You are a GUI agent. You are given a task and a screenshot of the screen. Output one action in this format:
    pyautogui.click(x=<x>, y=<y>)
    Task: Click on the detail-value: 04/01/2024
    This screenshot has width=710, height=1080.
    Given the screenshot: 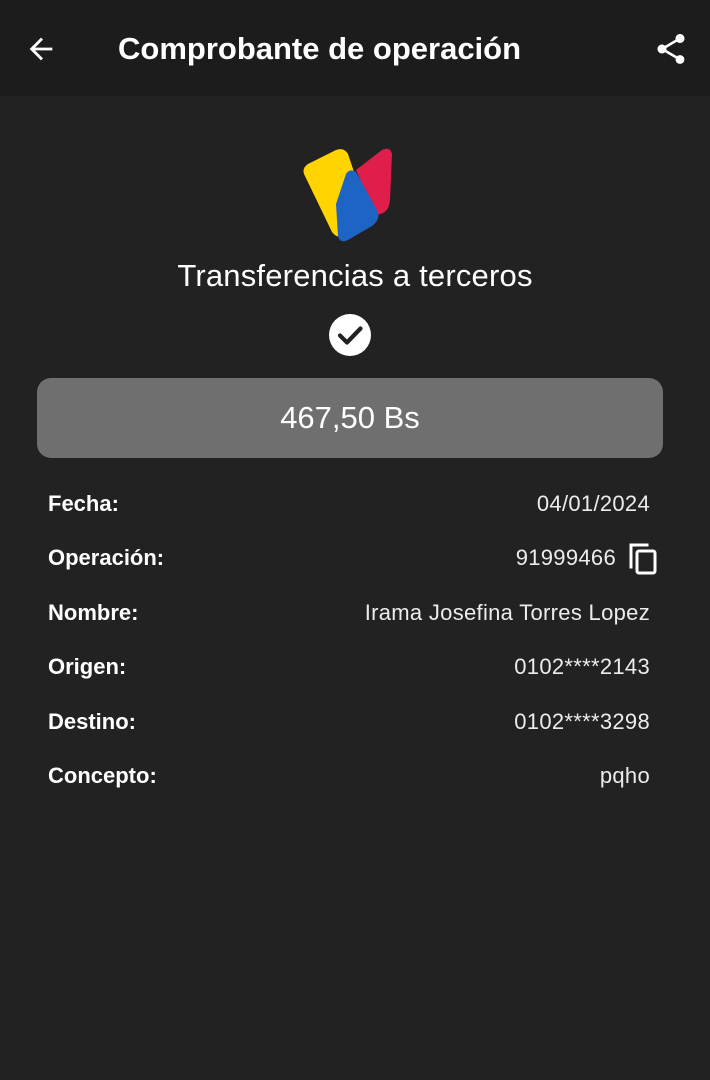 What is the action you would take?
    pyautogui.click(x=593, y=503)
    